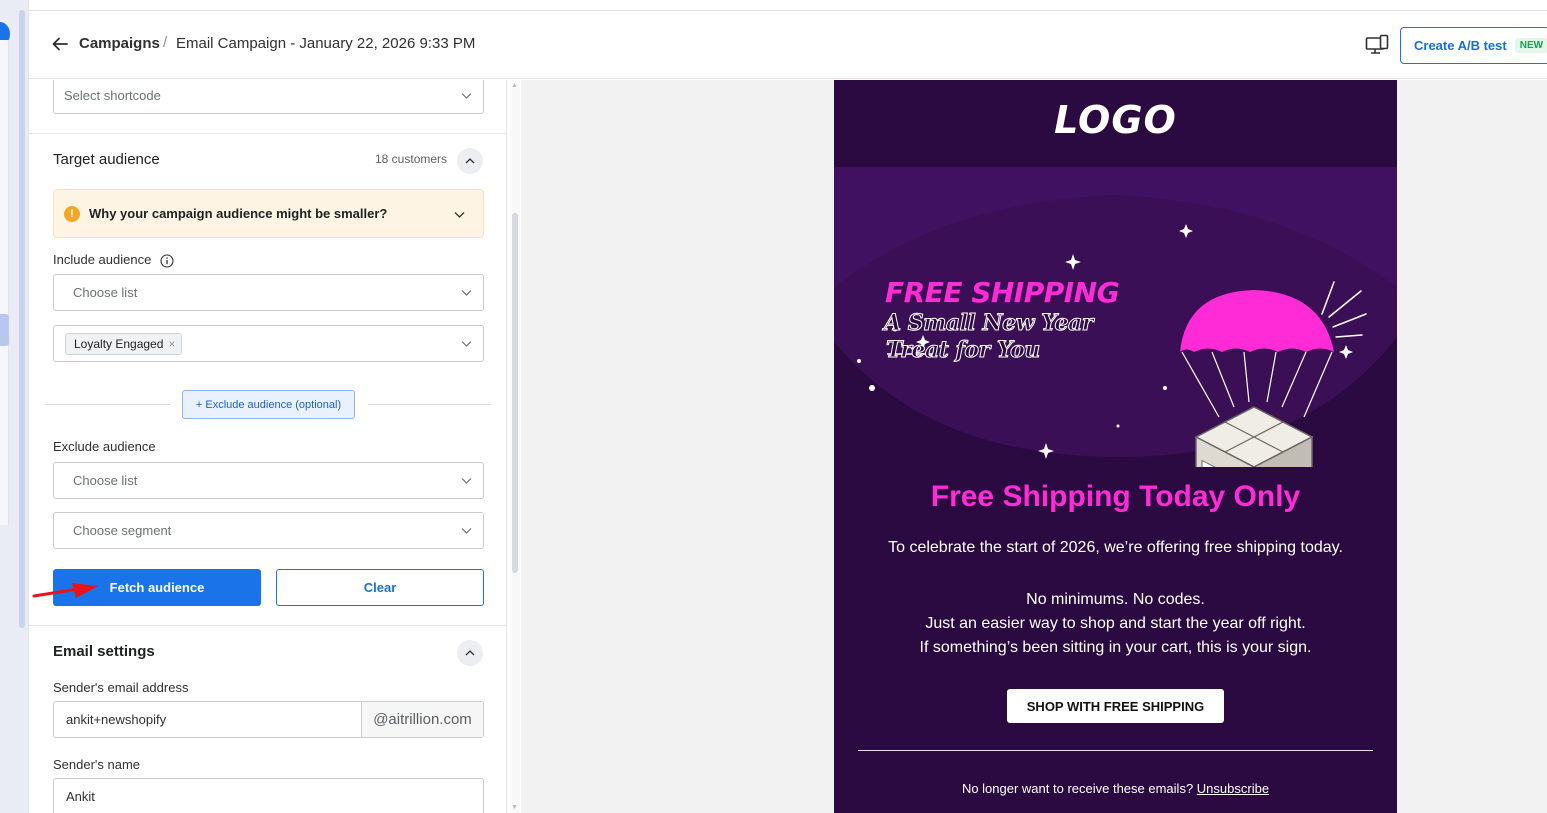 The image size is (1547, 813). Describe the element at coordinates (121, 687) in the screenshot. I see `sender-email-label: Sender's email address` at that location.